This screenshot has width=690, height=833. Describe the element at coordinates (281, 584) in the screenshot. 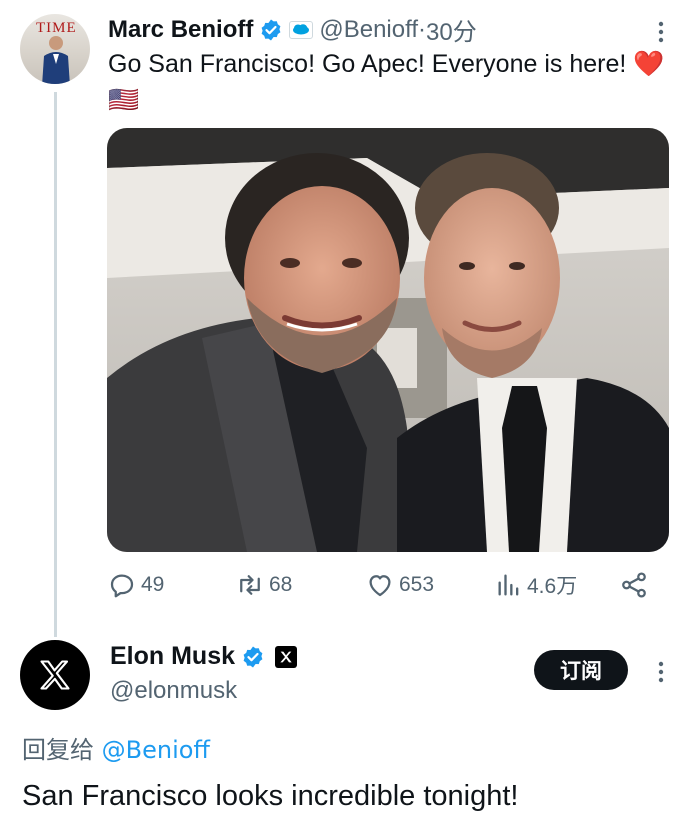

I see `retweet-count: 68` at that location.